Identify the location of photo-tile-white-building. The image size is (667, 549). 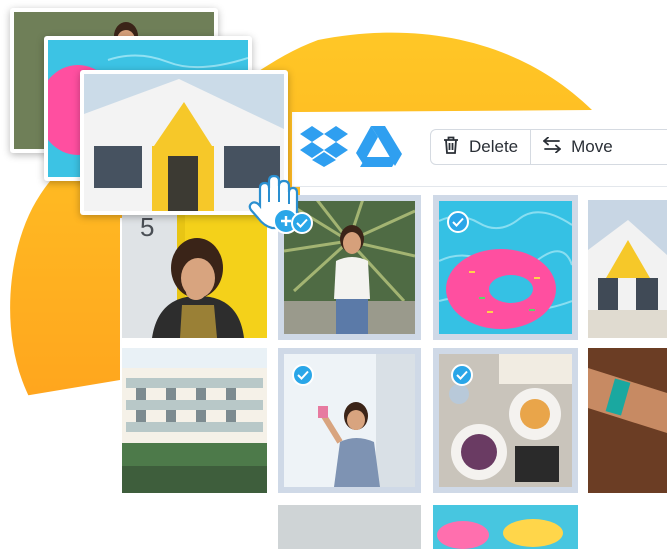
(627, 269).